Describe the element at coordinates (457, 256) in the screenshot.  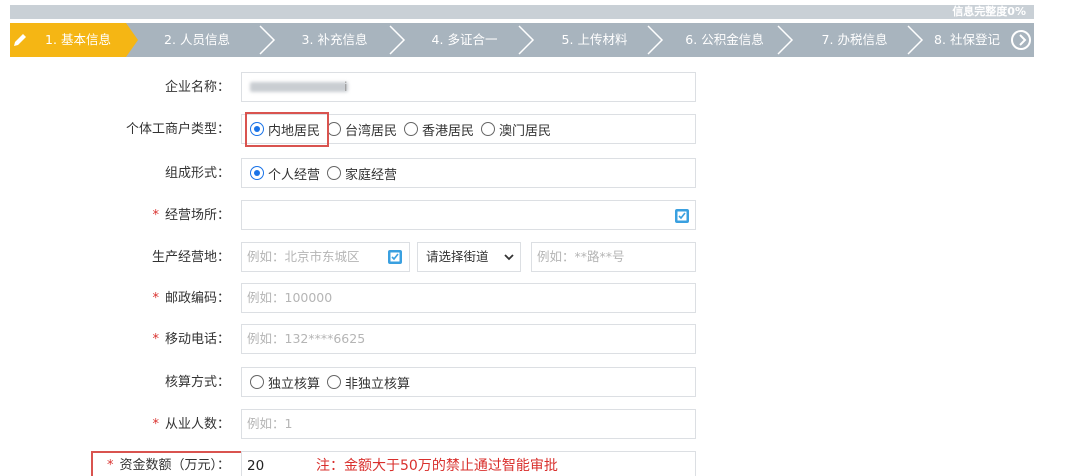
I see `select-value: 请选择街道` at that location.